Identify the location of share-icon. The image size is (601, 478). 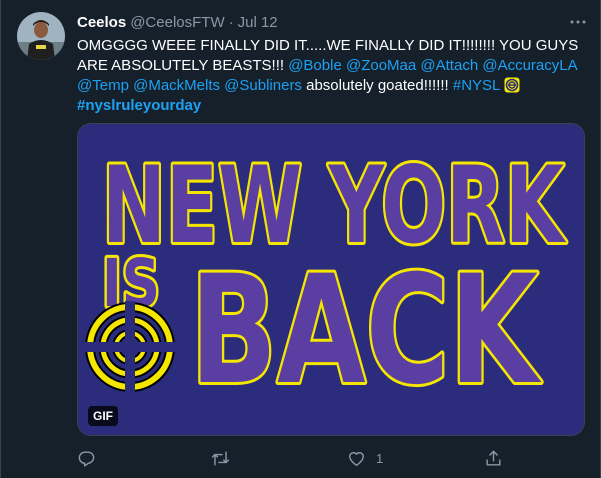
(493, 458).